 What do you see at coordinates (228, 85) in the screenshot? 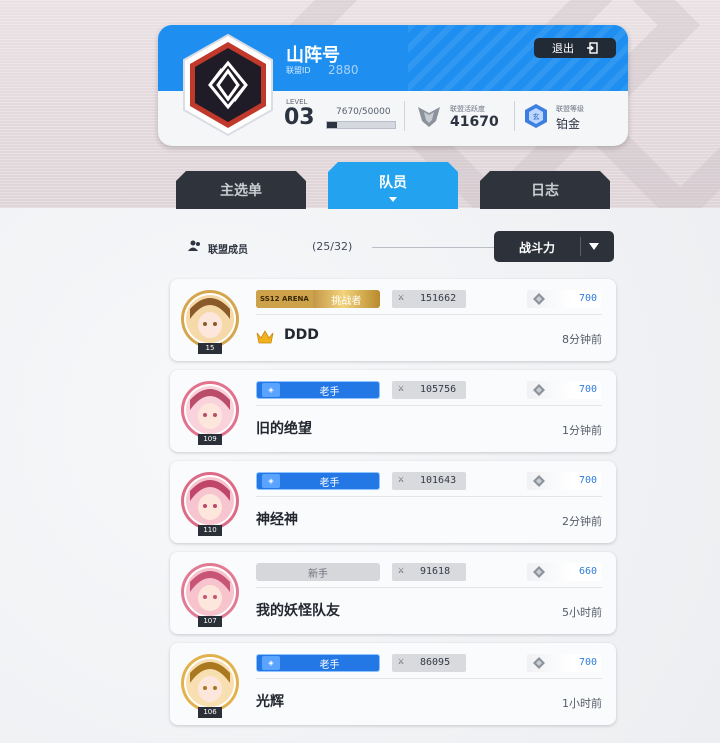
I see `guild-emblem-icon` at bounding box center [228, 85].